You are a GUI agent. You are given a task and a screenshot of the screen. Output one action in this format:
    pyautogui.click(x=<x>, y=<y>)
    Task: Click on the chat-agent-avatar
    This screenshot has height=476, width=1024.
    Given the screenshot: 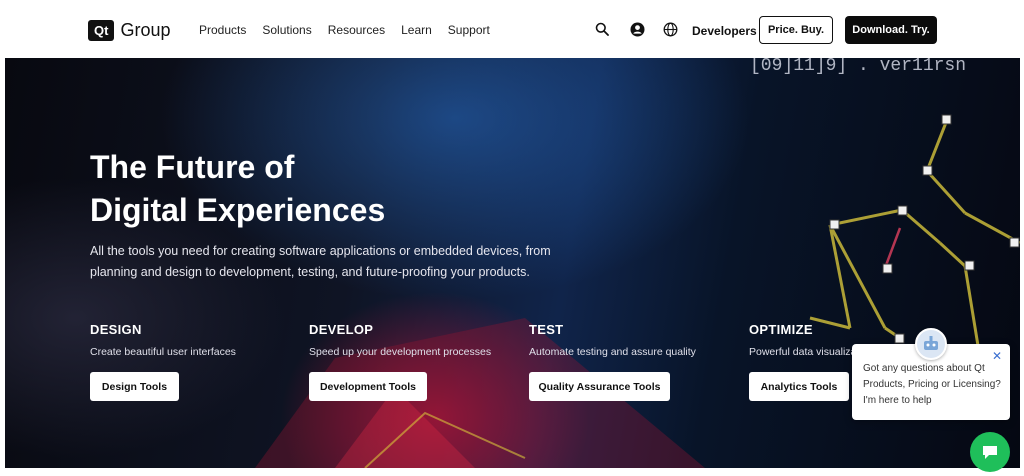 What is the action you would take?
    pyautogui.click(x=931, y=344)
    